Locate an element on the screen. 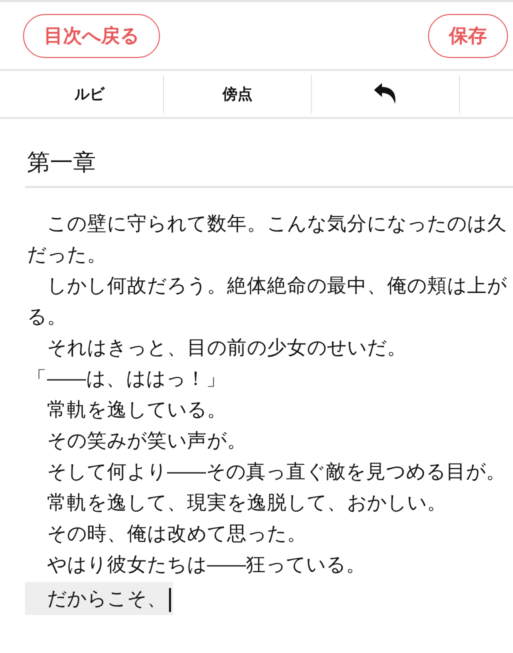 This screenshot has width=513, height=653. text-line: 常軌を逸している。 is located at coordinates (136, 410).